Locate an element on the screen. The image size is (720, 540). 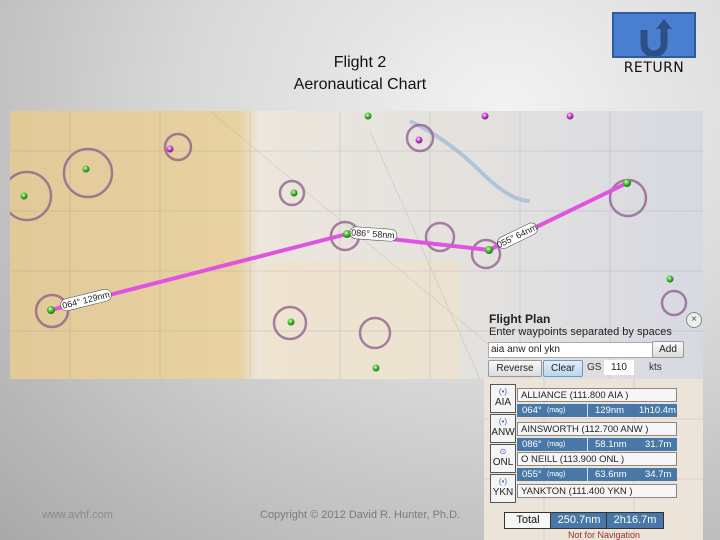
reverse-button: Reverse is located at coordinates (515, 368).